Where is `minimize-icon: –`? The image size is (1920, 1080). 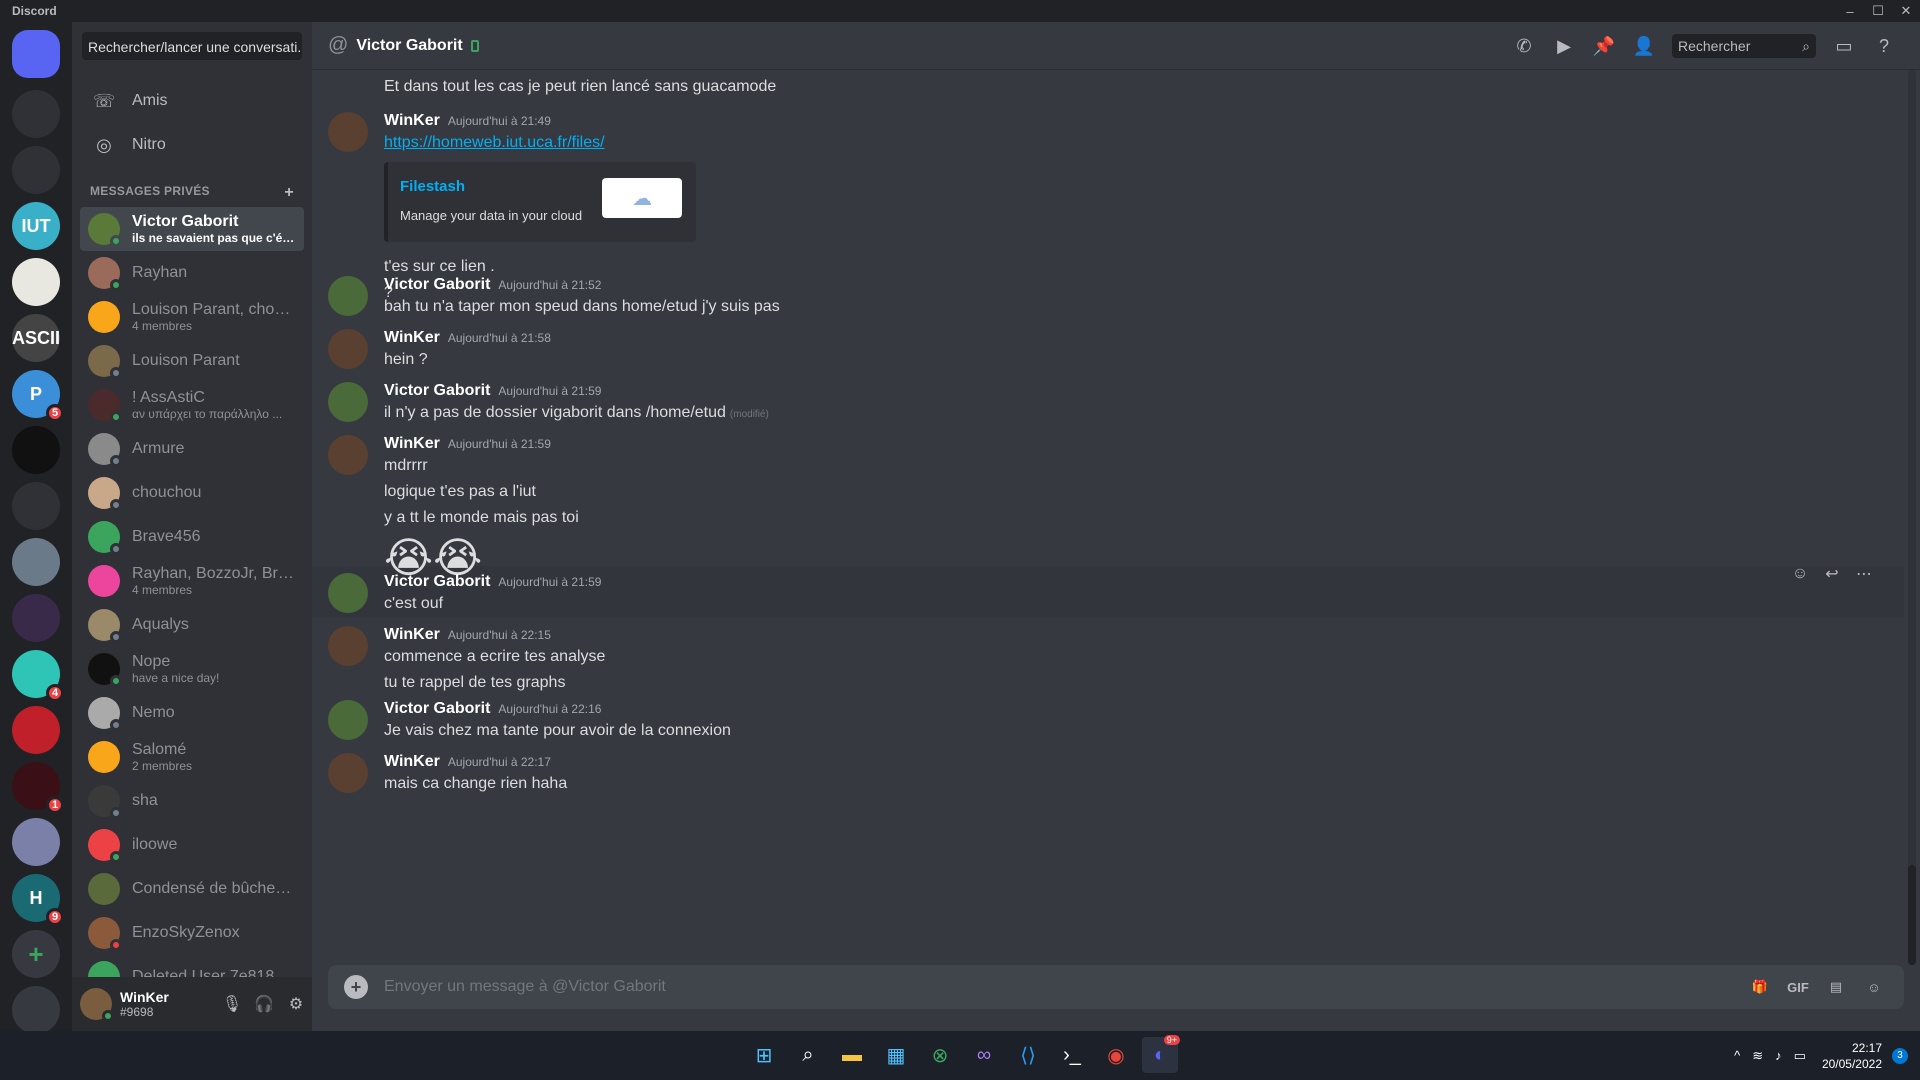 minimize-icon: – is located at coordinates (1850, 11).